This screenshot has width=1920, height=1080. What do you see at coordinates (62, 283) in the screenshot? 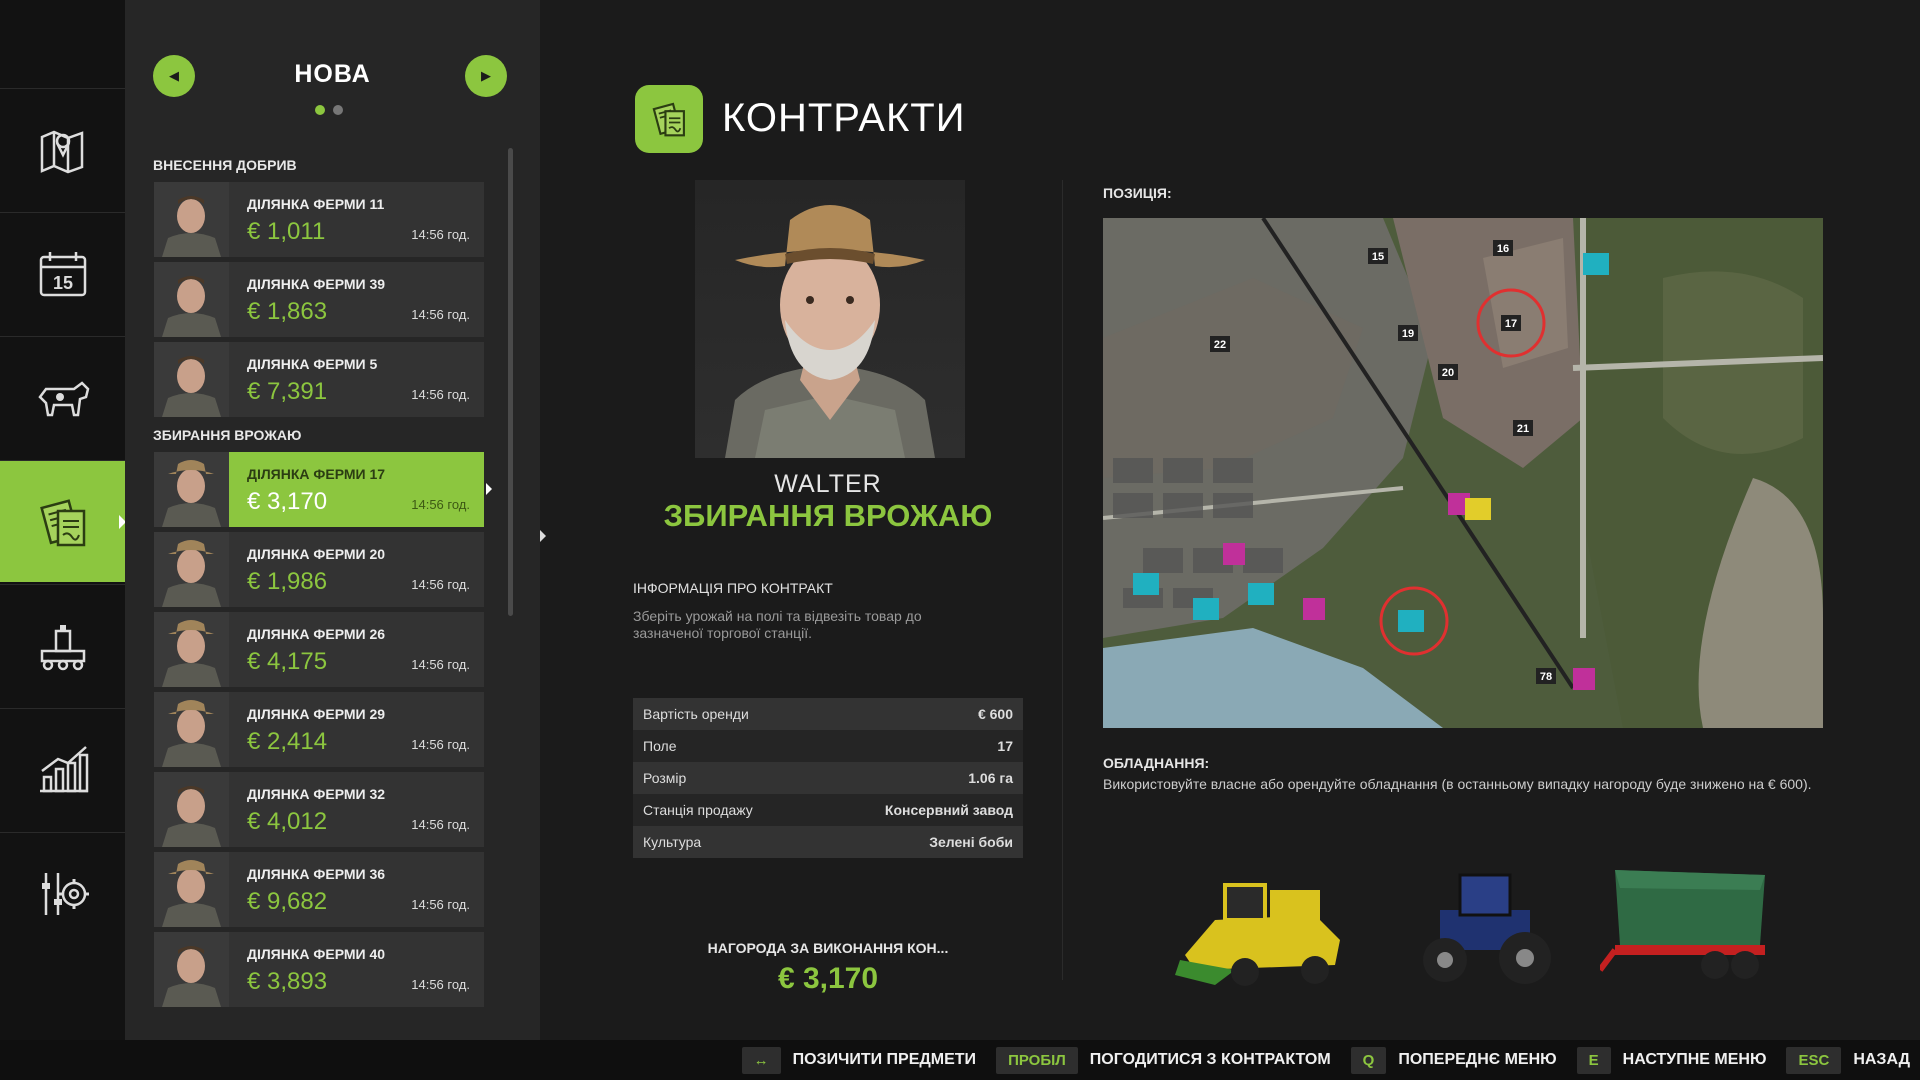
I see `calendar-day: 15` at bounding box center [62, 283].